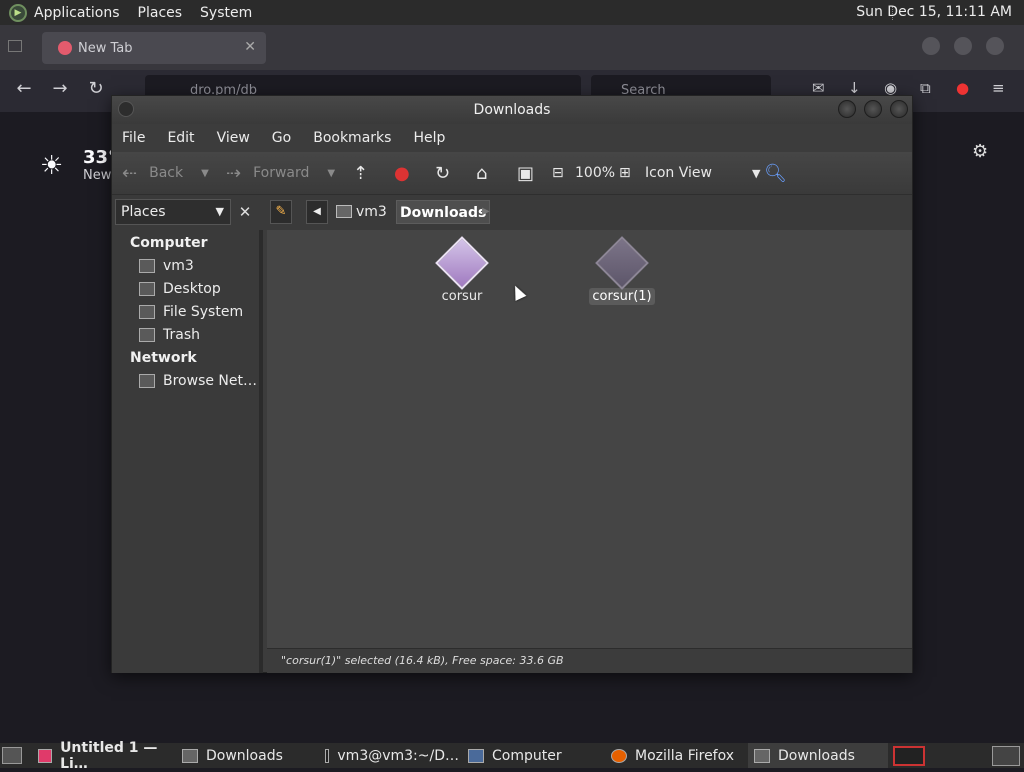 The height and width of the screenshot is (772, 1024). I want to click on mate-logo-icon: ▶, so click(18, 12).